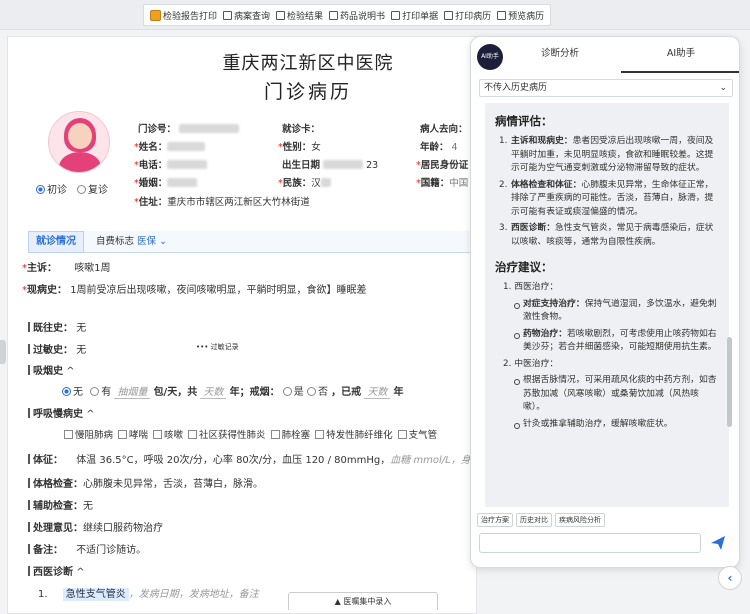 The image size is (750, 614). Describe the element at coordinates (213, 391) in the screenshot. I see `smoke-years-input: 天数` at that location.